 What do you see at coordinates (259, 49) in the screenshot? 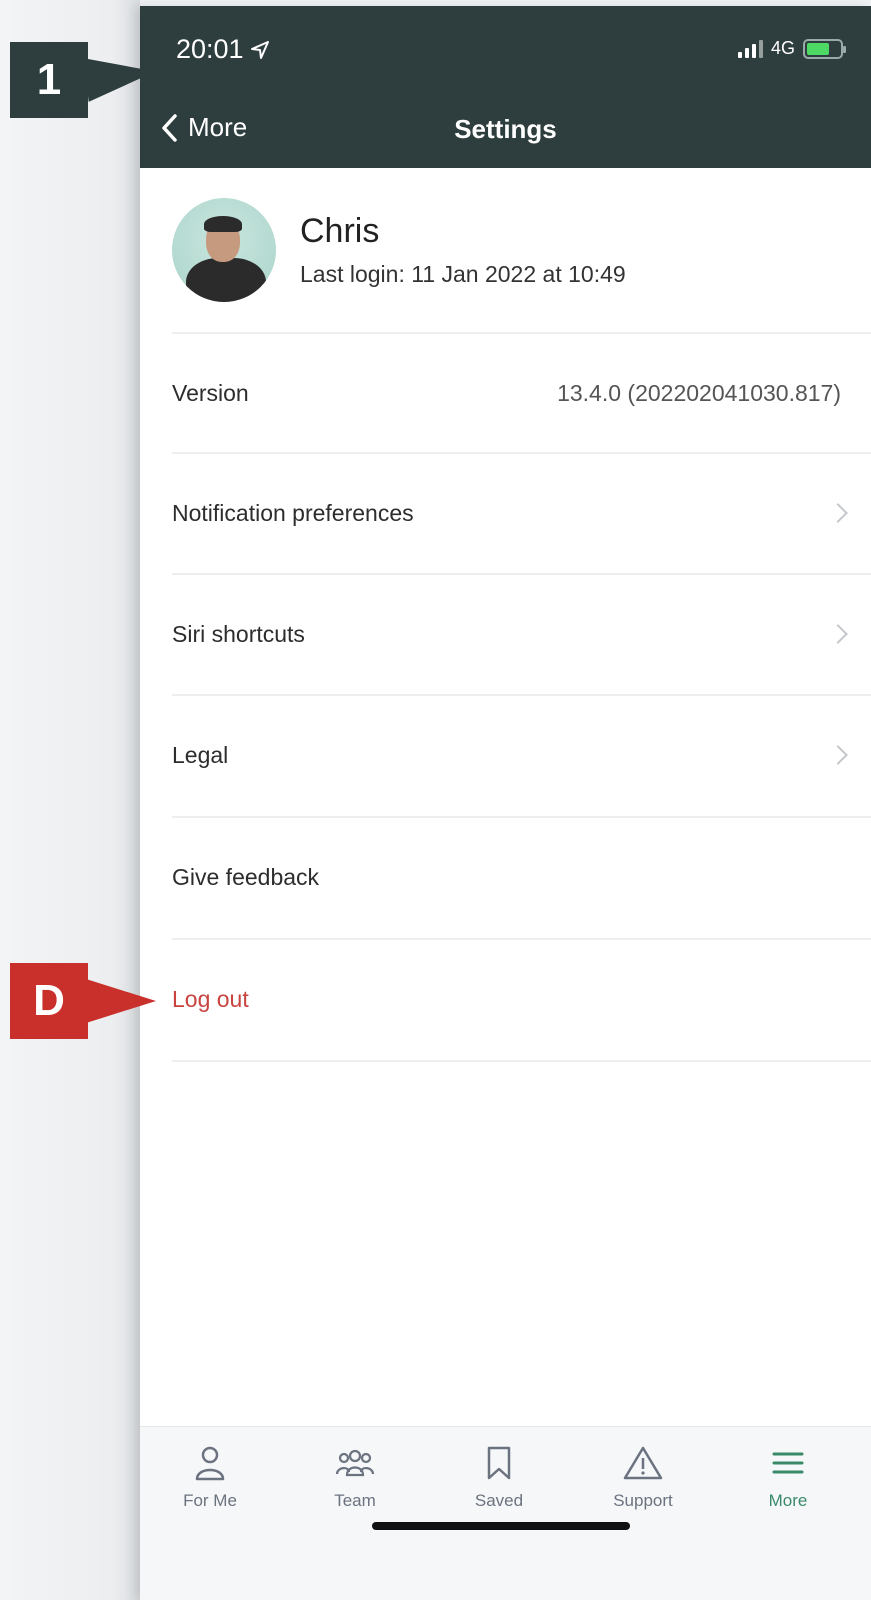
I see `location-arrow-icon` at bounding box center [259, 49].